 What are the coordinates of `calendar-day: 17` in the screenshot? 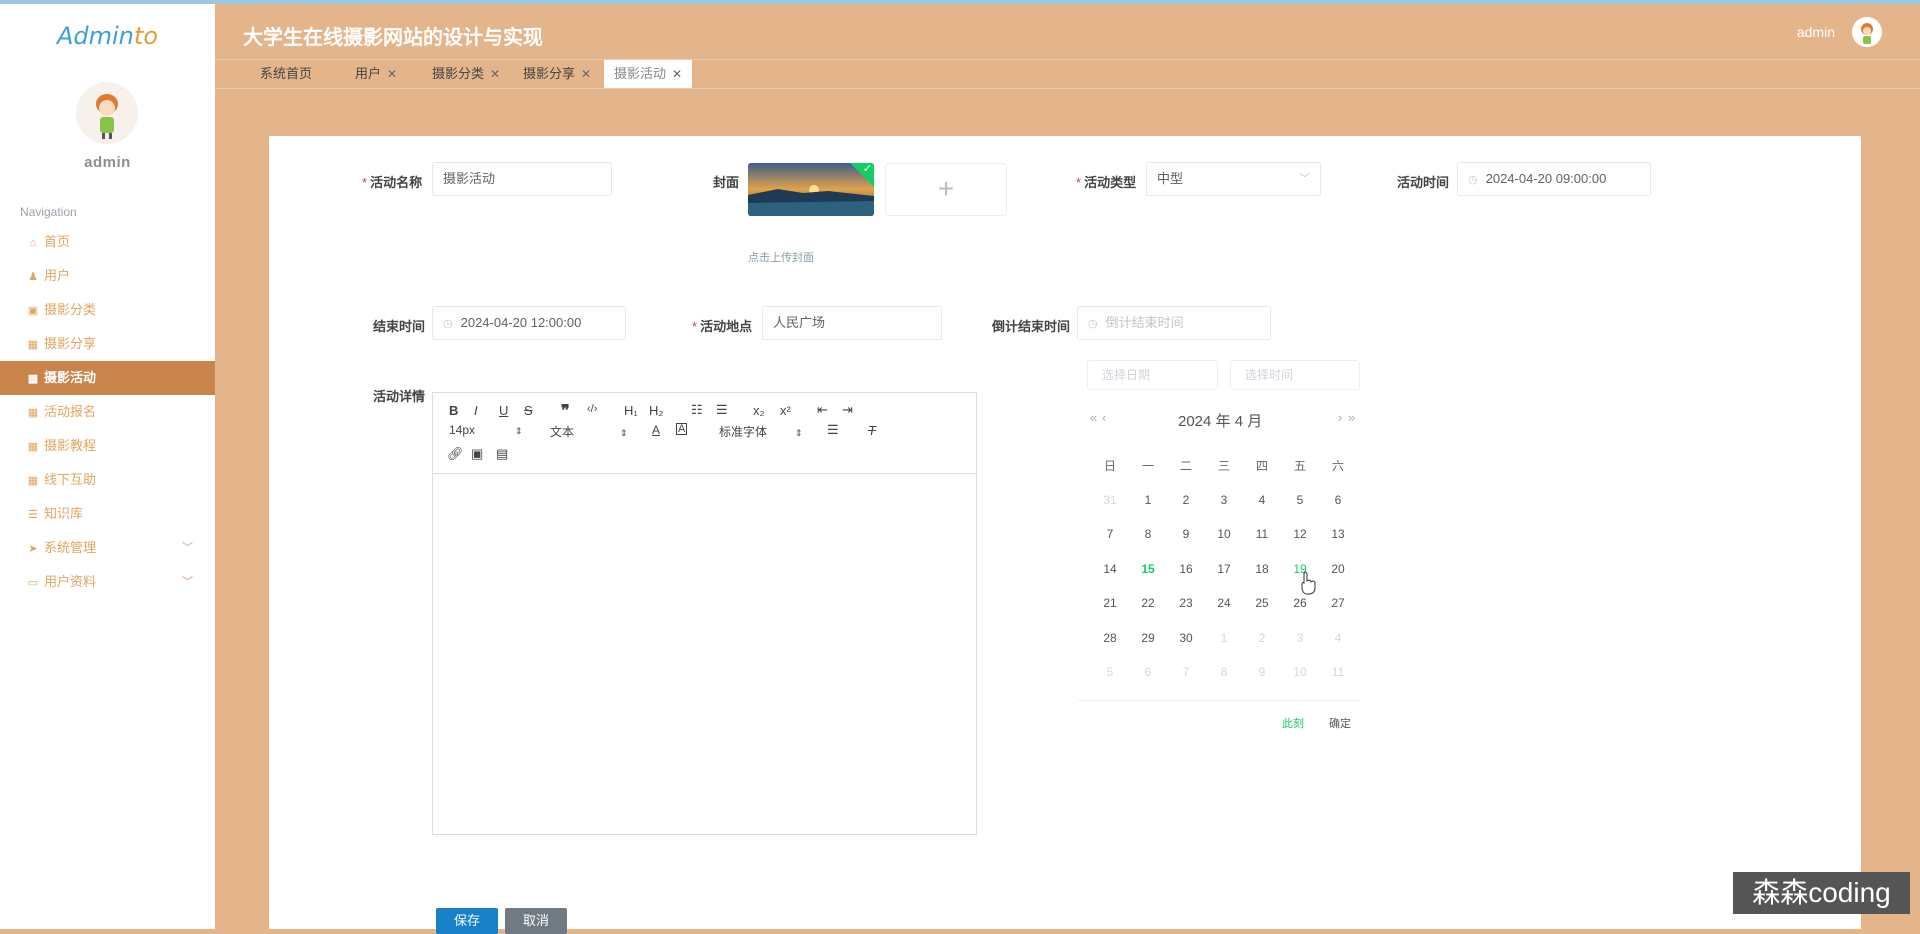 It's located at (1224, 569).